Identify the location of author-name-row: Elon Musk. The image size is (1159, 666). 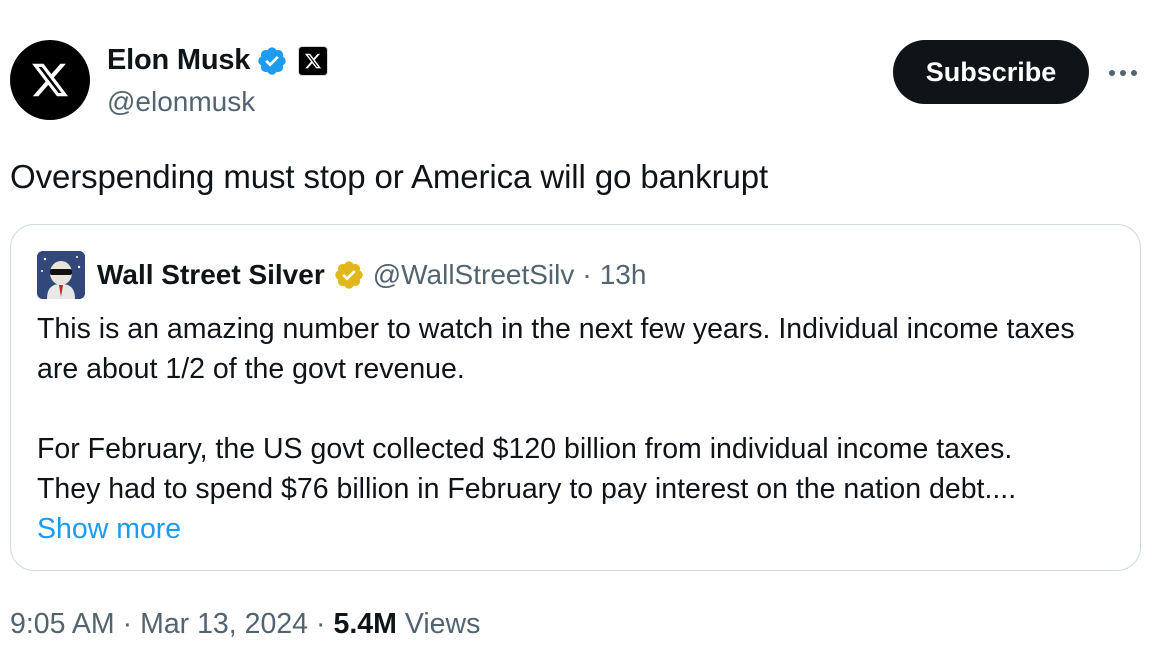
(218, 60).